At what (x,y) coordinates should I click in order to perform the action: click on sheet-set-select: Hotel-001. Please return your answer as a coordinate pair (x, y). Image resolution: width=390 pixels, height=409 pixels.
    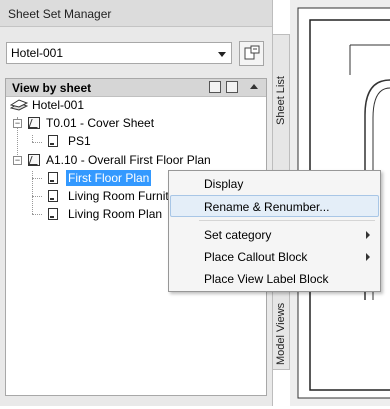
    Looking at the image, I should click on (119, 53).